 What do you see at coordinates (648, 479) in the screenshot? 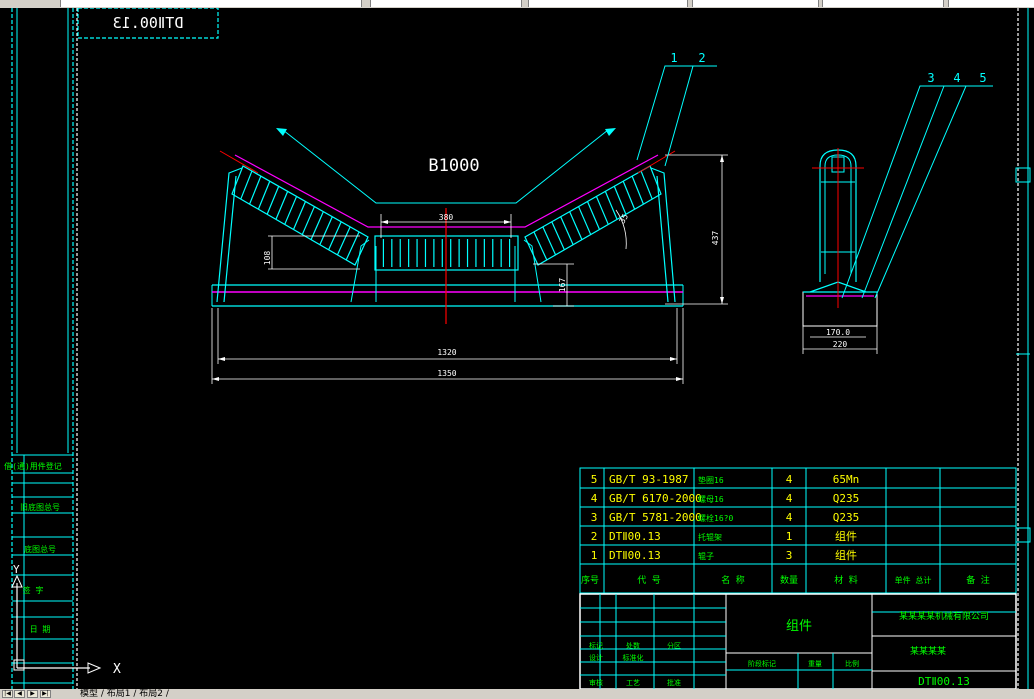
I see `bom-cell-code: GB/T 93-1987` at bounding box center [648, 479].